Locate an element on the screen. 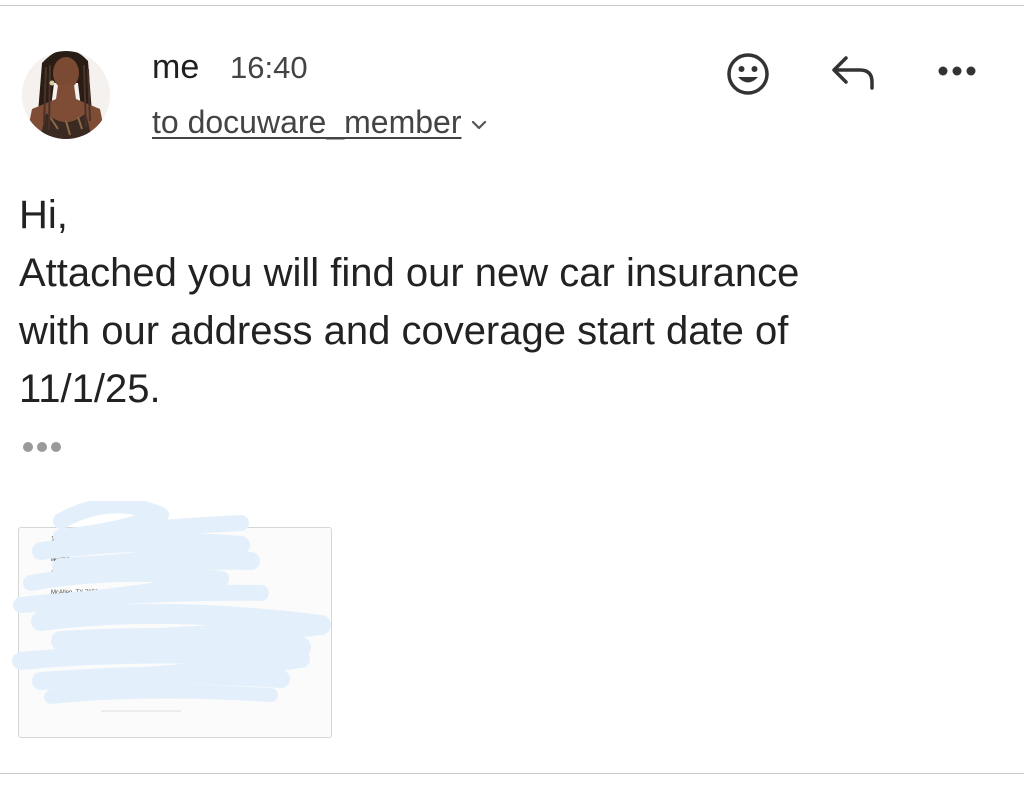 The width and height of the screenshot is (1024, 791). sender-name: me is located at coordinates (175, 67).